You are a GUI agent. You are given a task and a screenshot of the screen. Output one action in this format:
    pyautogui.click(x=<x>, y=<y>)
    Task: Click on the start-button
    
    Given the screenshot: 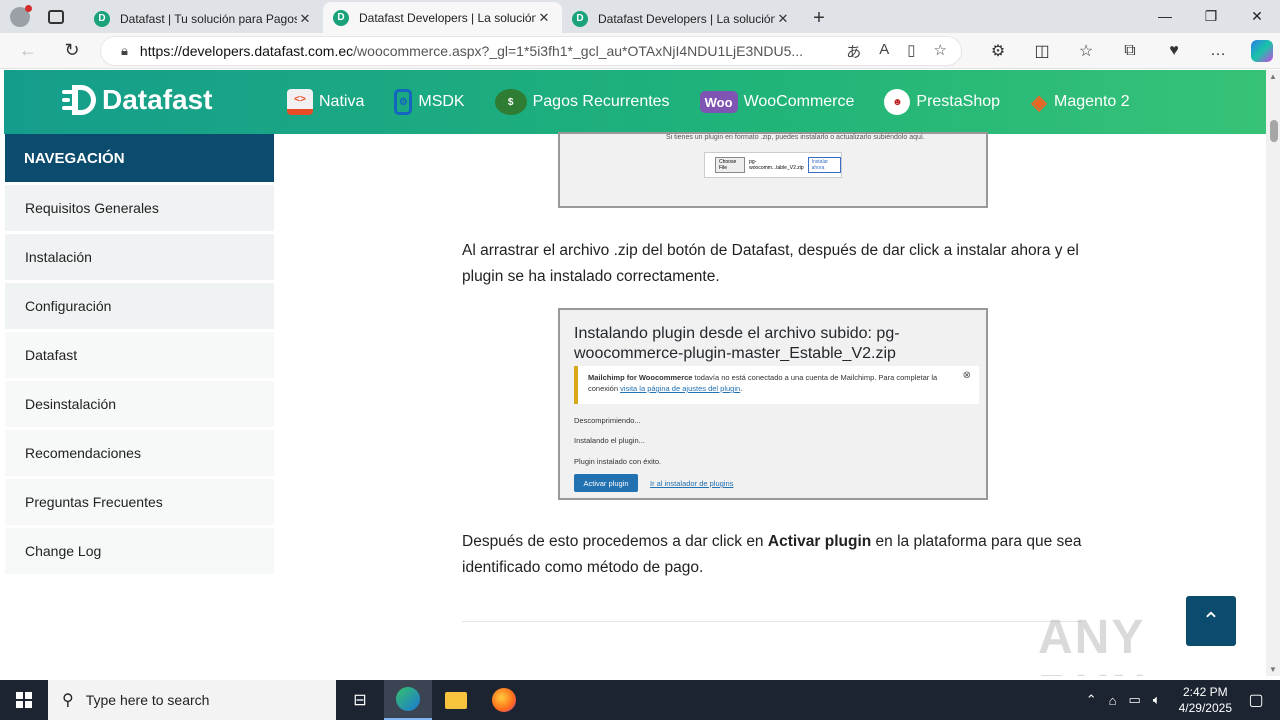 What is the action you would take?
    pyautogui.click(x=24, y=700)
    